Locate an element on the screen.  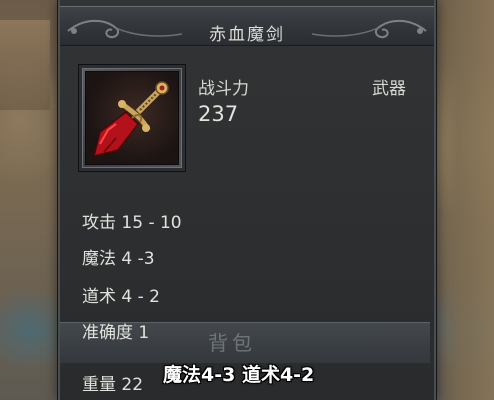
item-icon-slot is located at coordinates (132, 118).